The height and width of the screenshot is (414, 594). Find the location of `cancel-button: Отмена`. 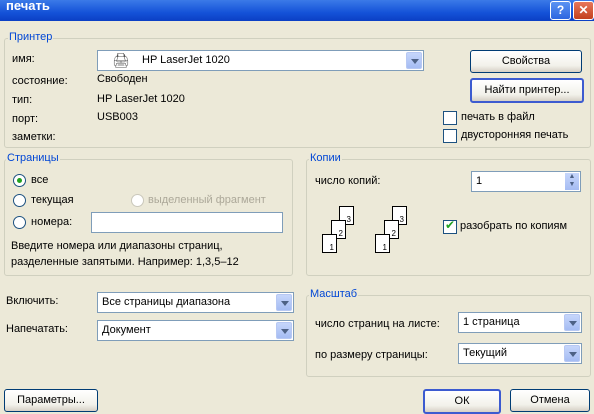

cancel-button: Отмена is located at coordinates (550, 400).